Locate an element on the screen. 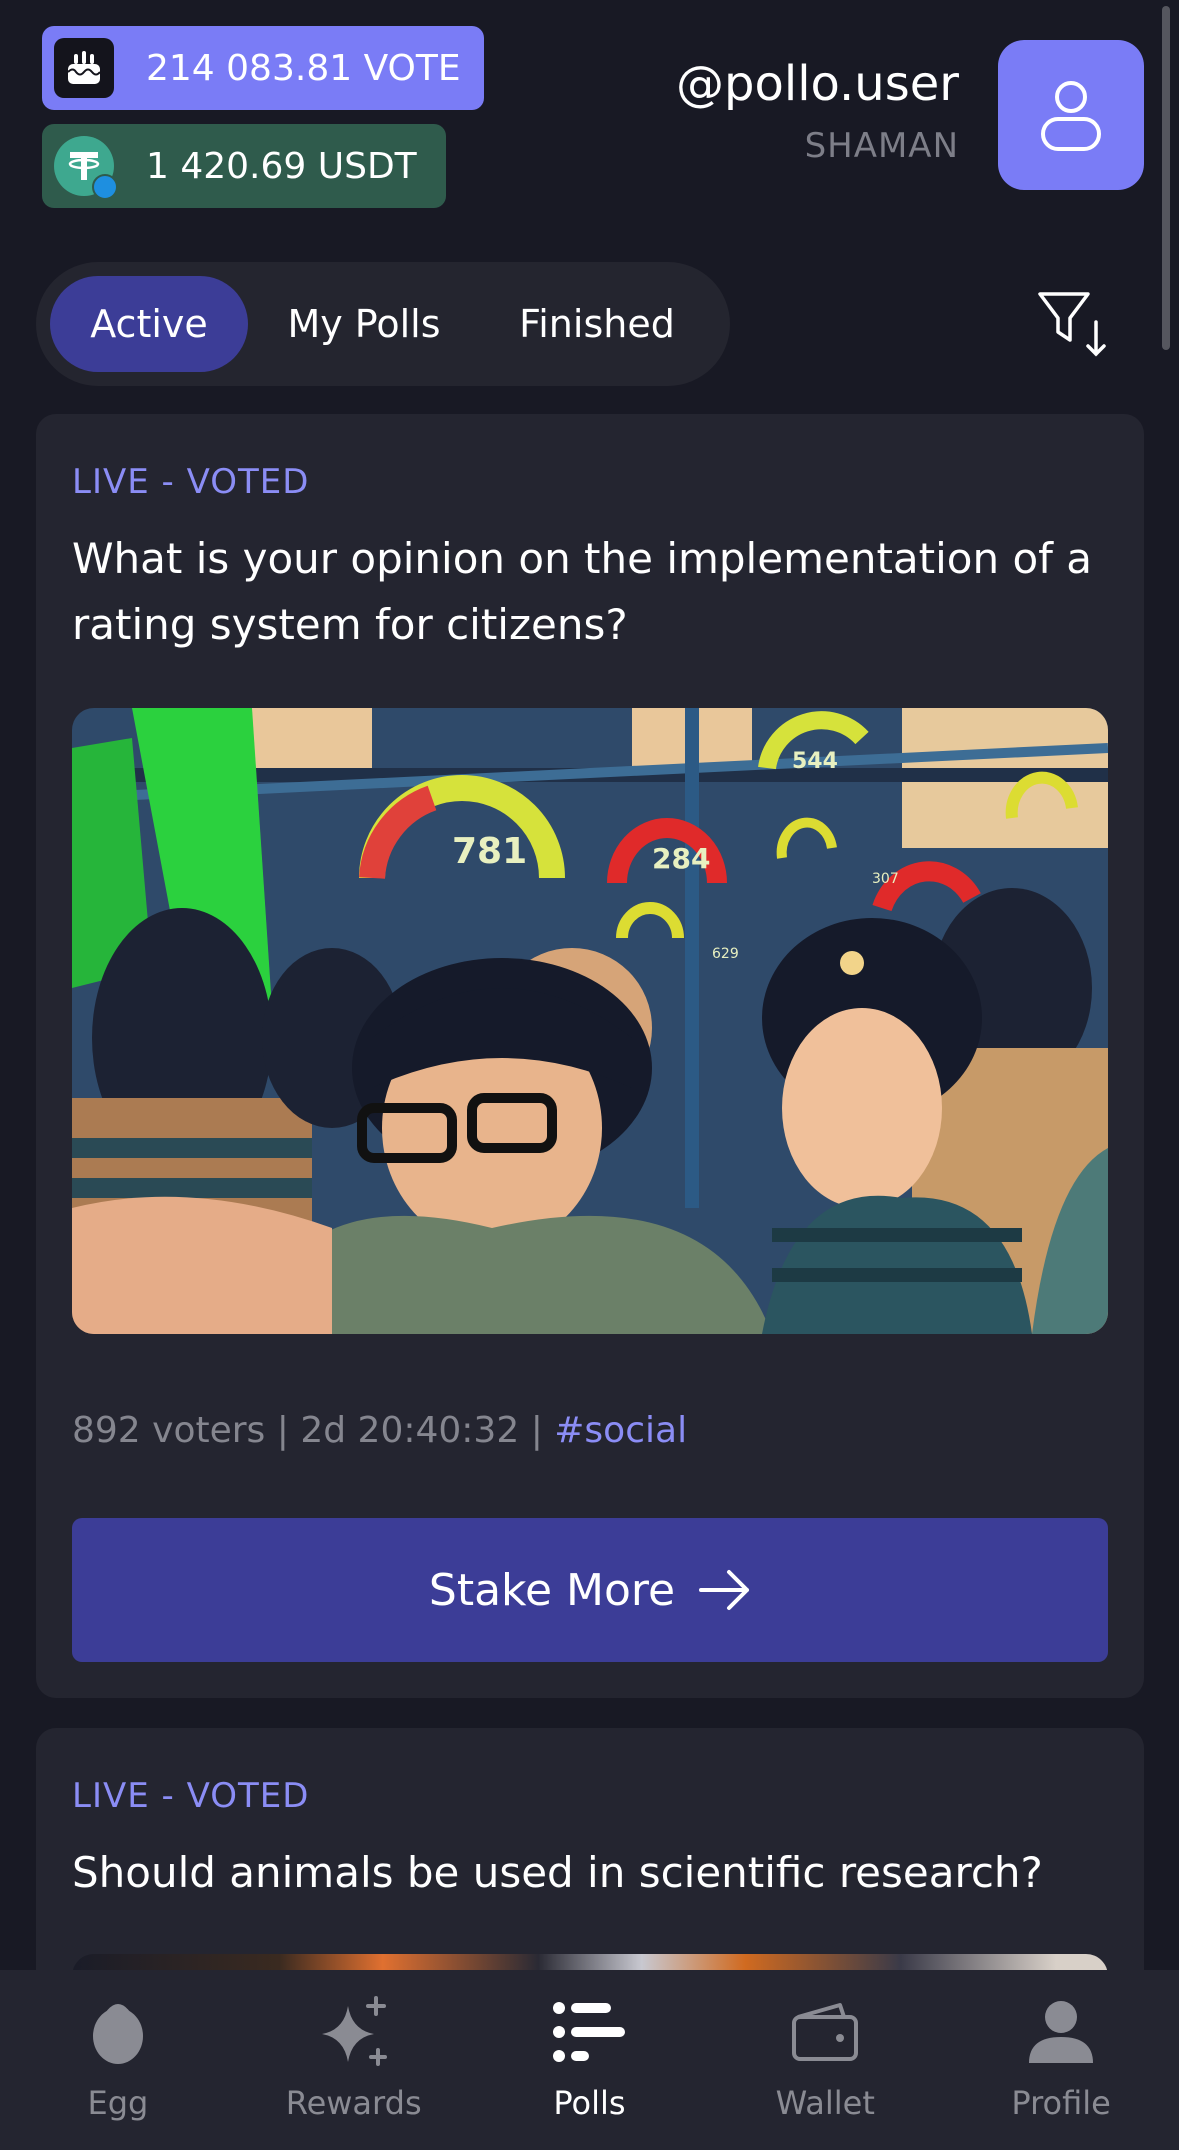  egg-icon is located at coordinates (118, 2032).